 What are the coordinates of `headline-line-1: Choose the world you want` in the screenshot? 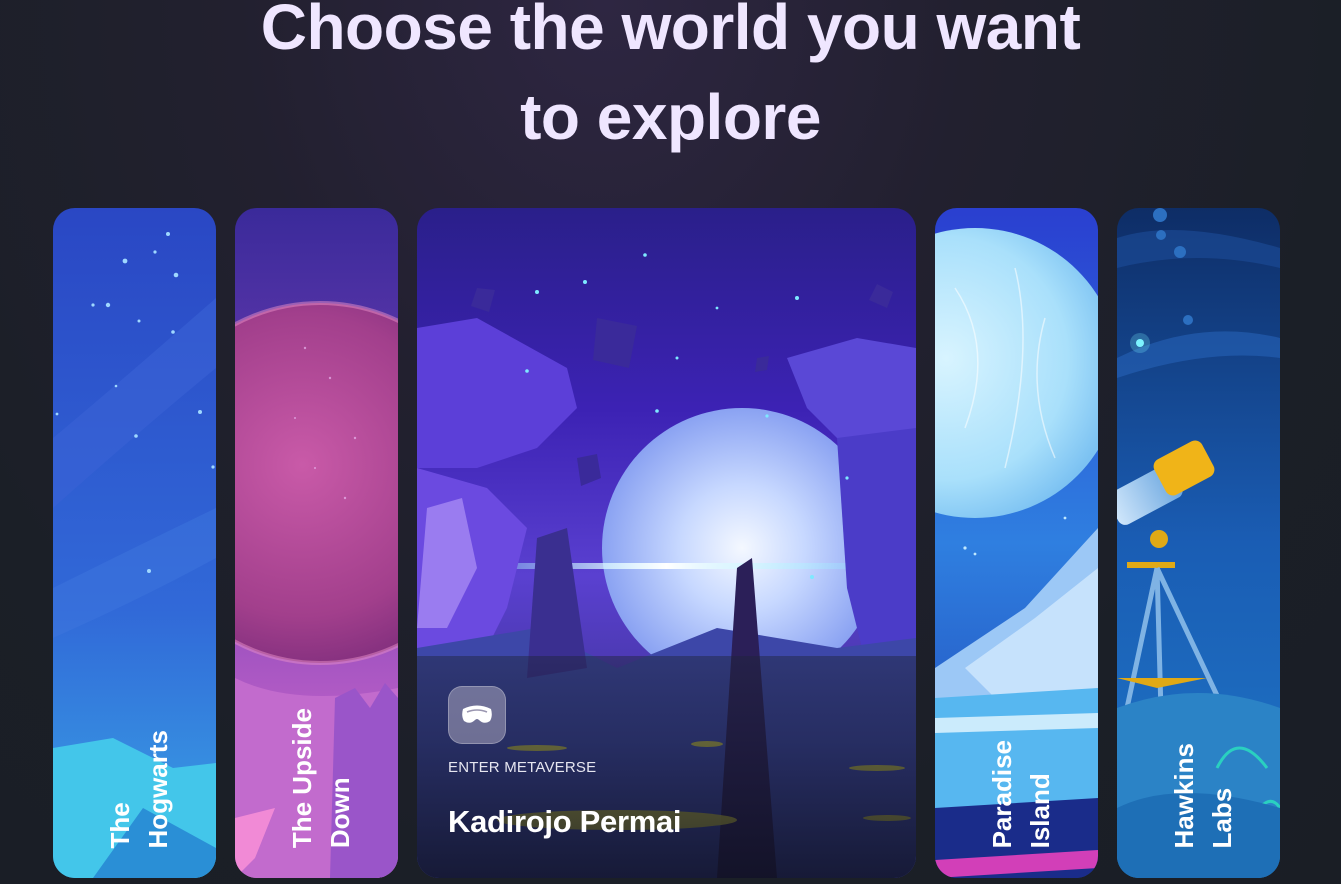 It's located at (670, 31).